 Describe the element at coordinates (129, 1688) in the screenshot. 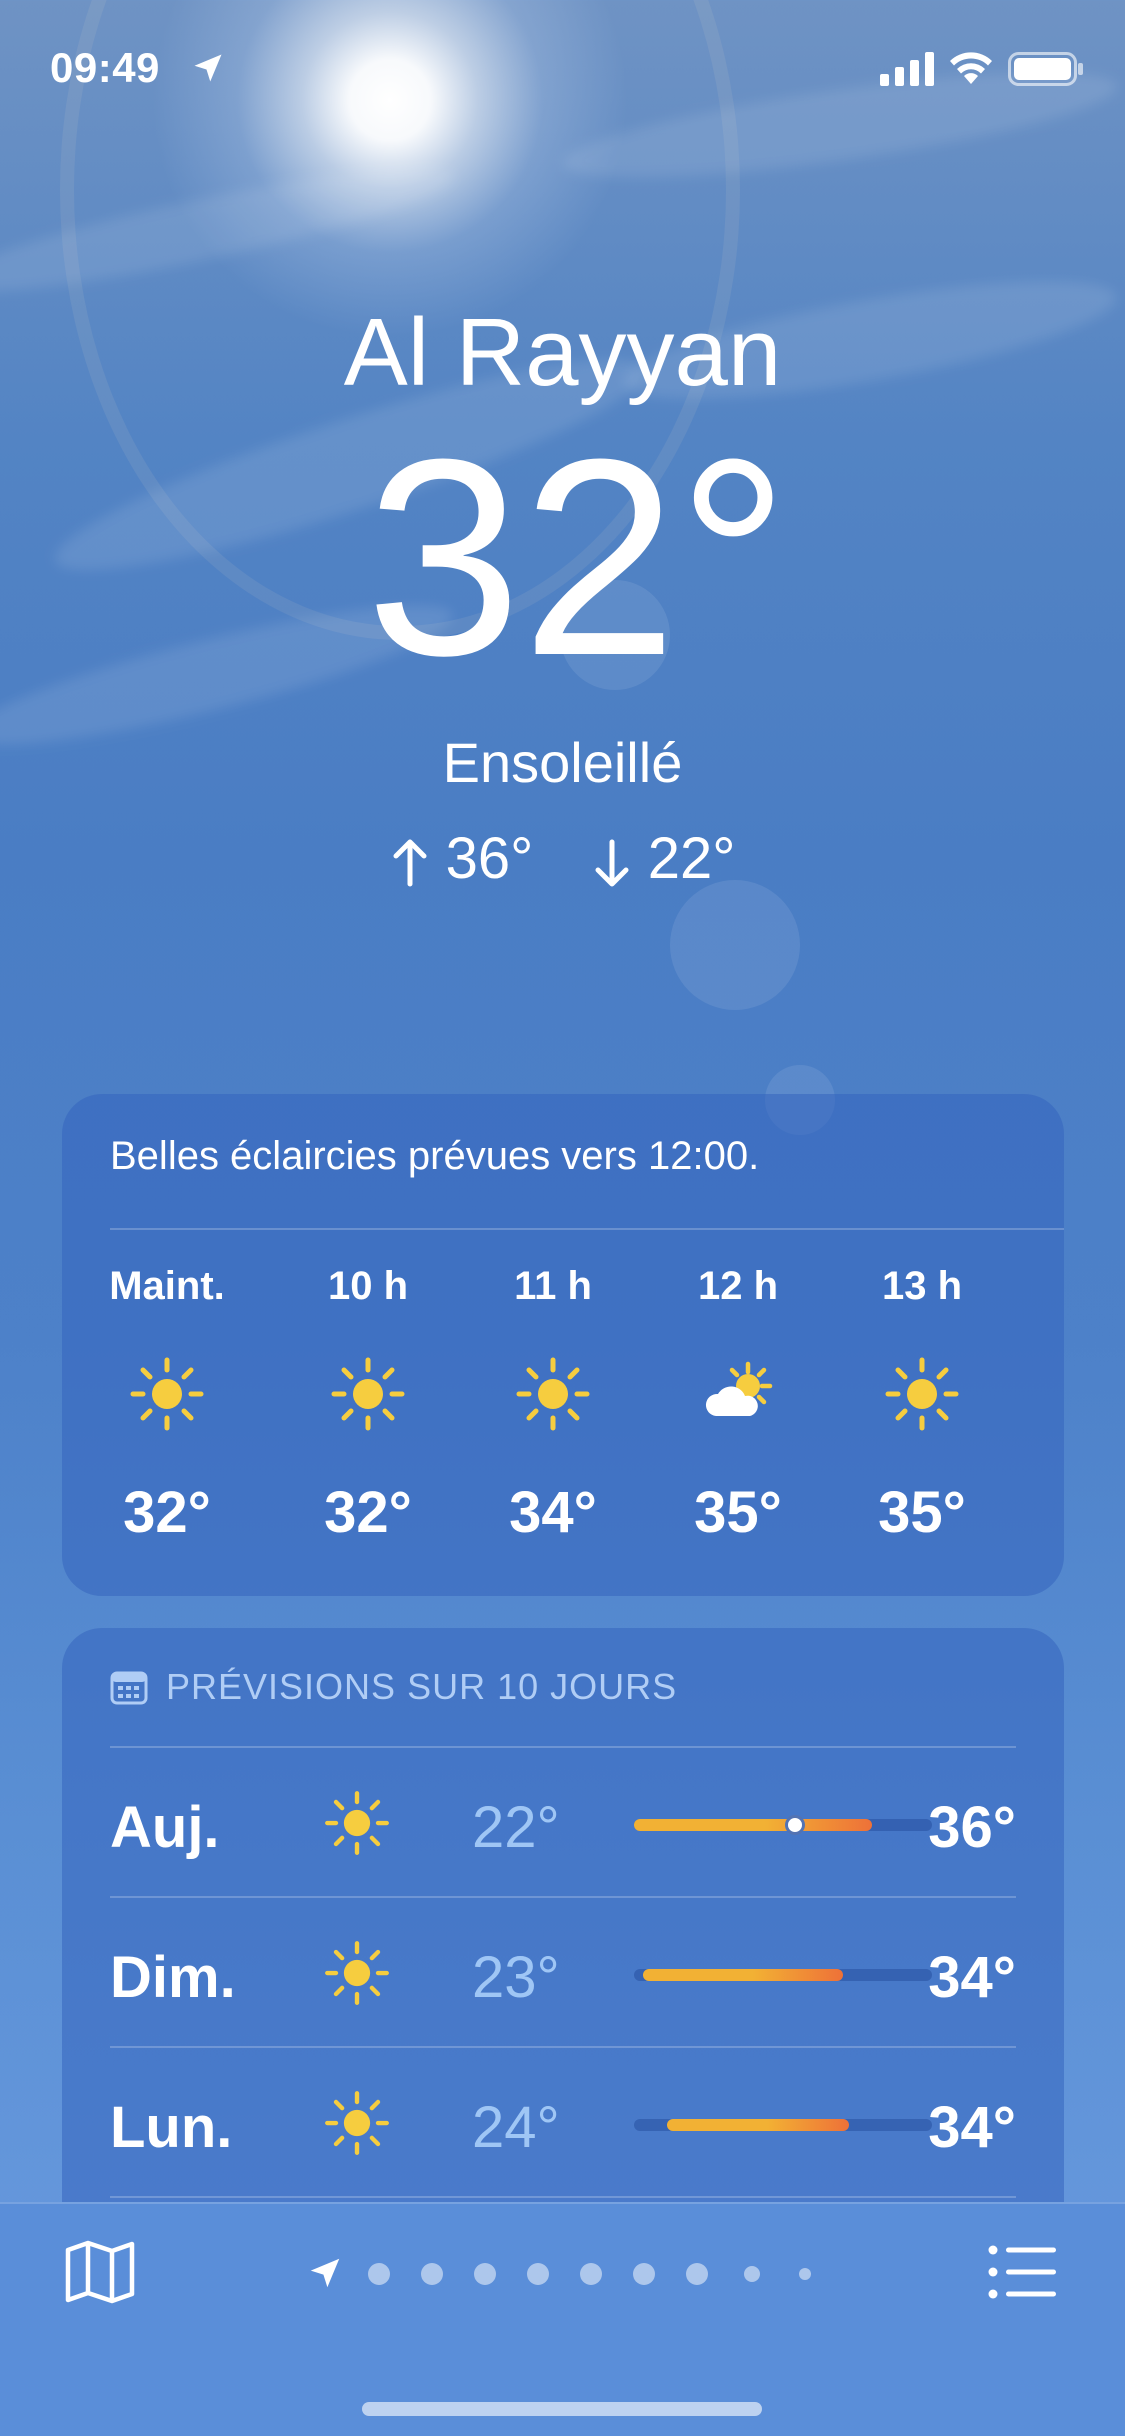

I see `calendar-icon` at that location.